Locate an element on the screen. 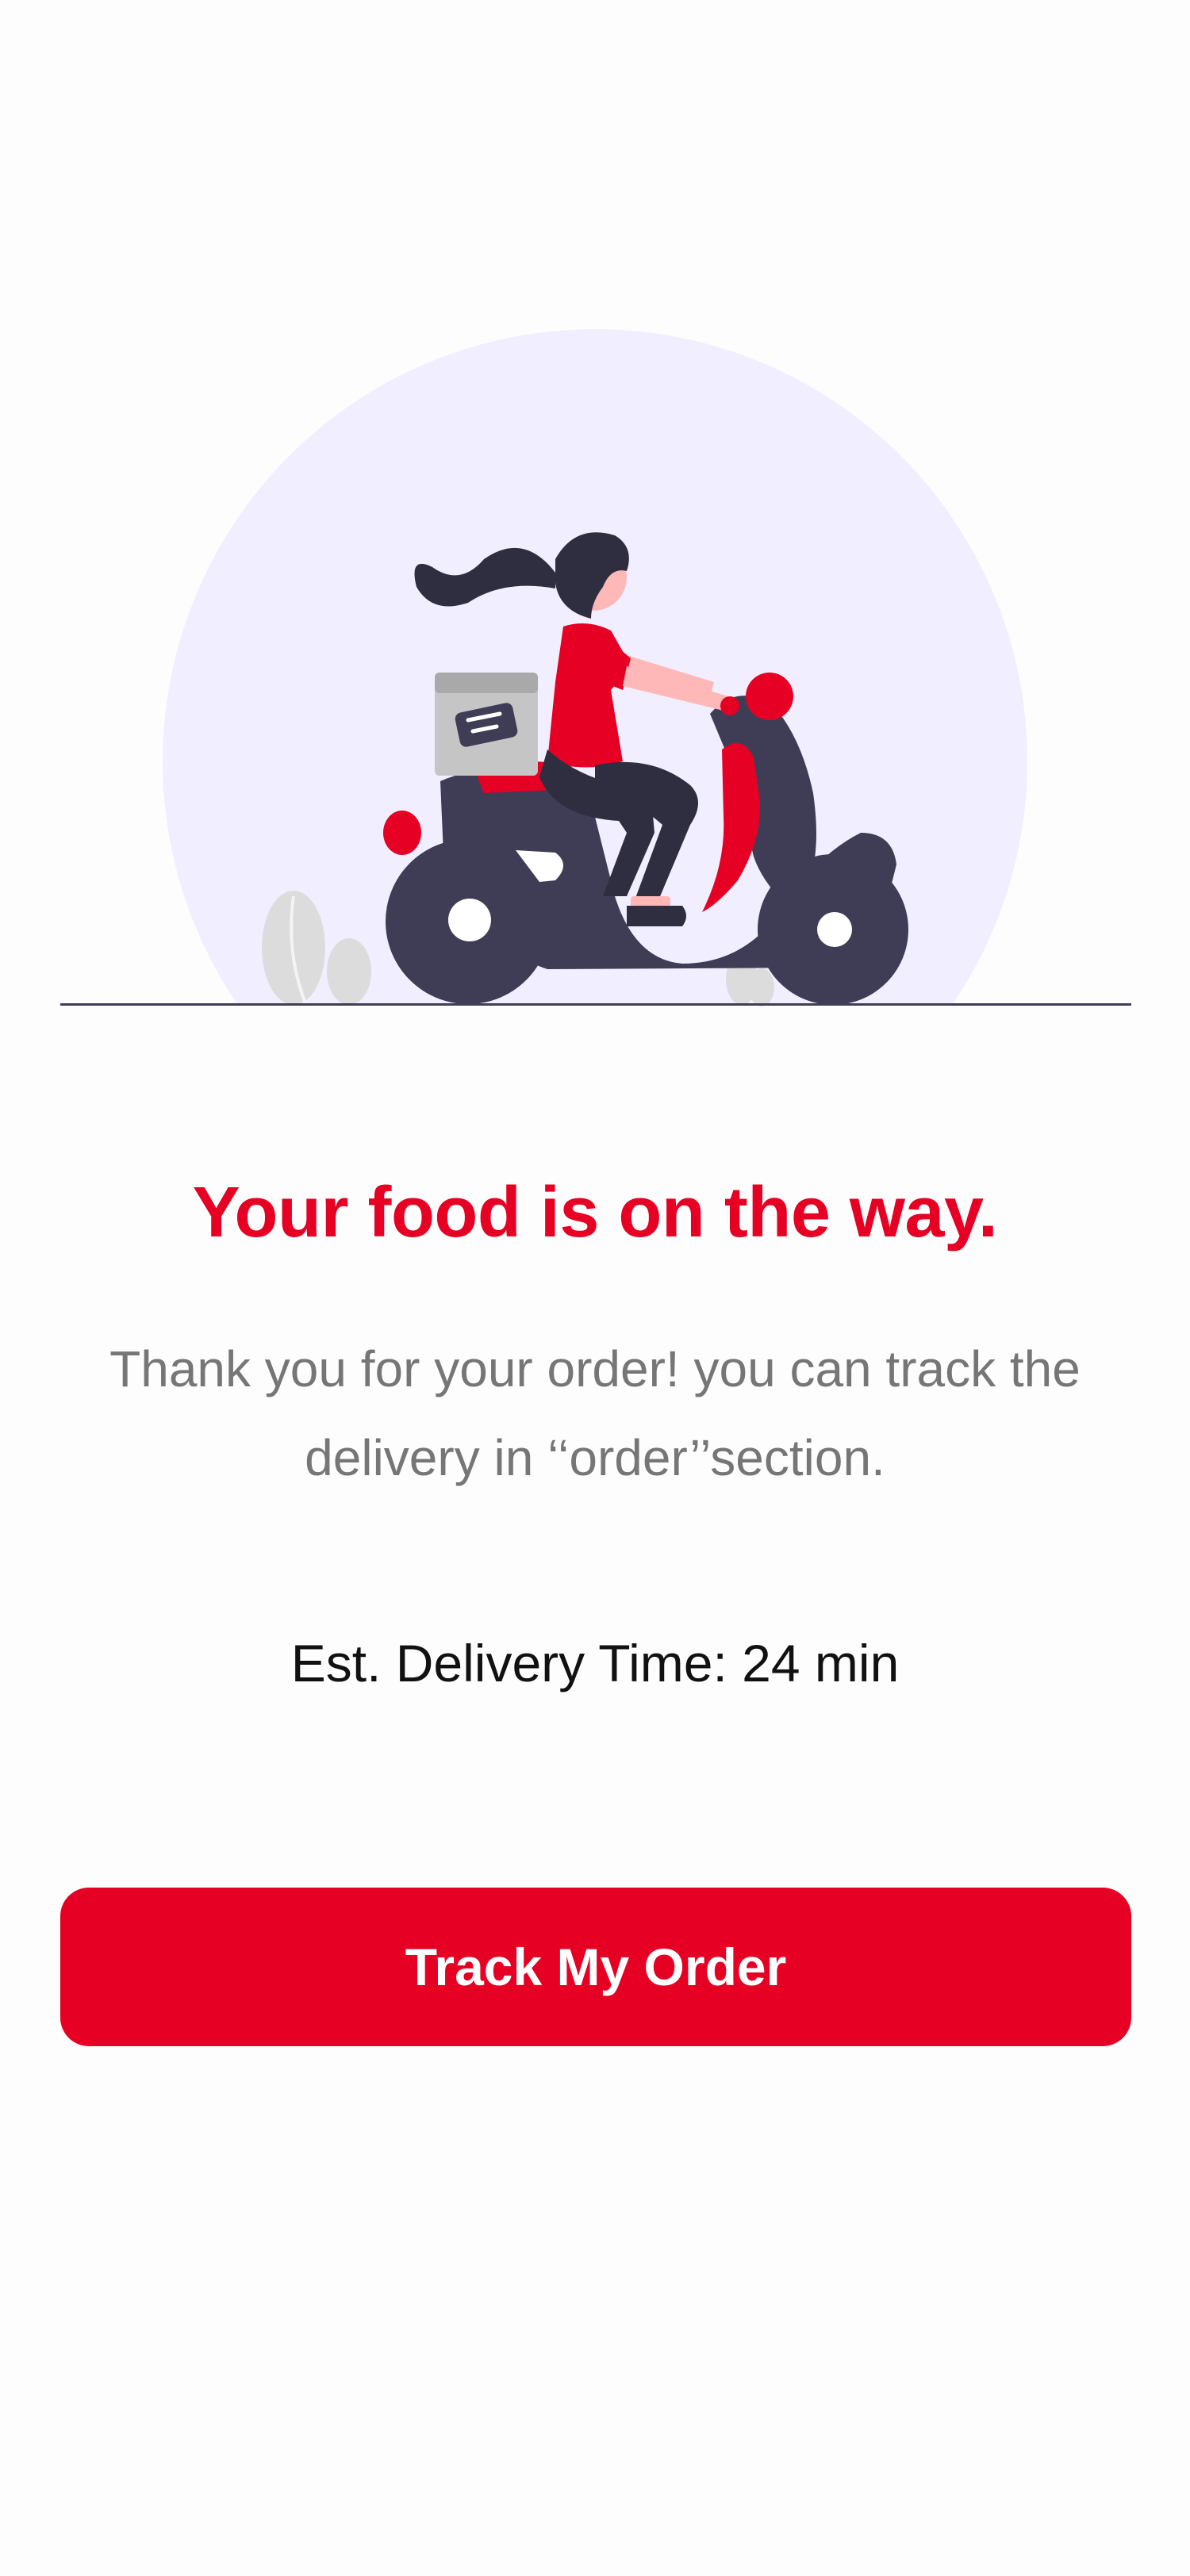 The height and width of the screenshot is (2576, 1190). delivery-time-label: Est. Delivery Time: is located at coordinates (508, 1663).